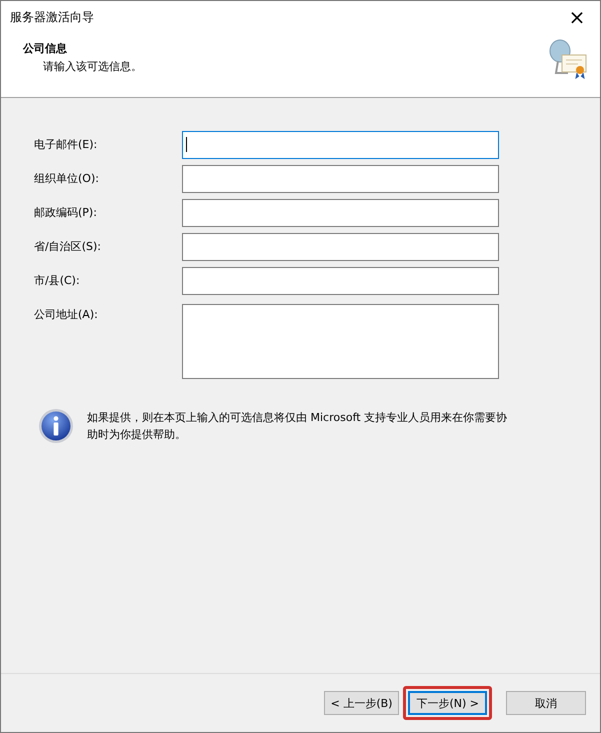 This screenshot has height=733, width=601. I want to click on info-icon, so click(56, 426).